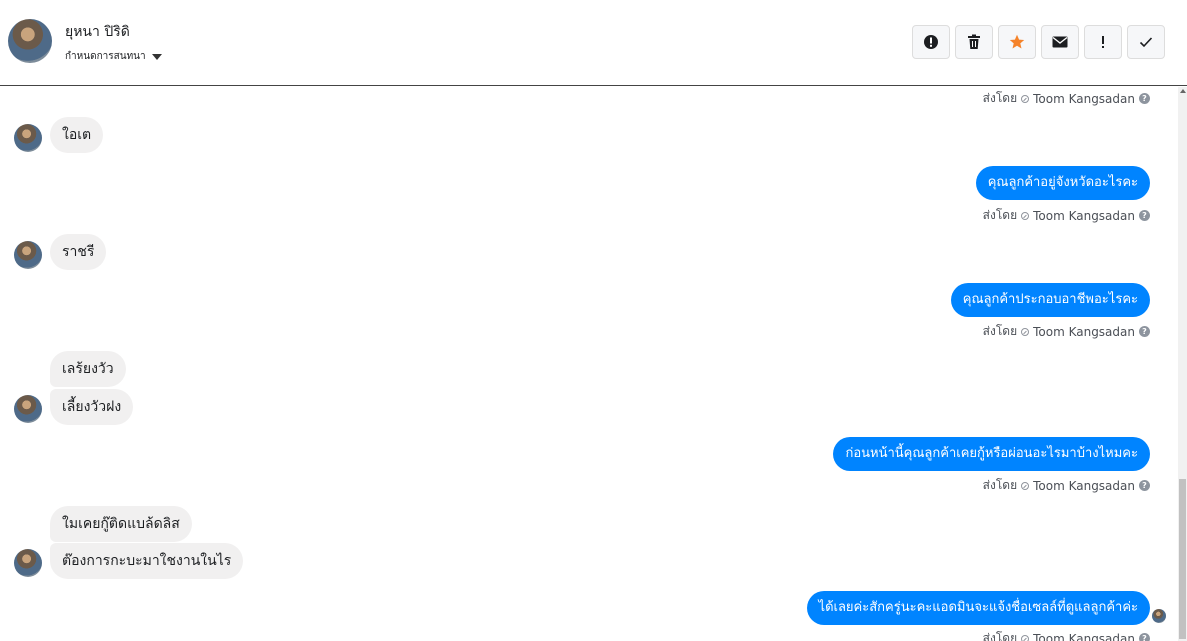 The width and height of the screenshot is (1187, 641). I want to click on scroll-up-arrow-icon, so click(1182, 91).